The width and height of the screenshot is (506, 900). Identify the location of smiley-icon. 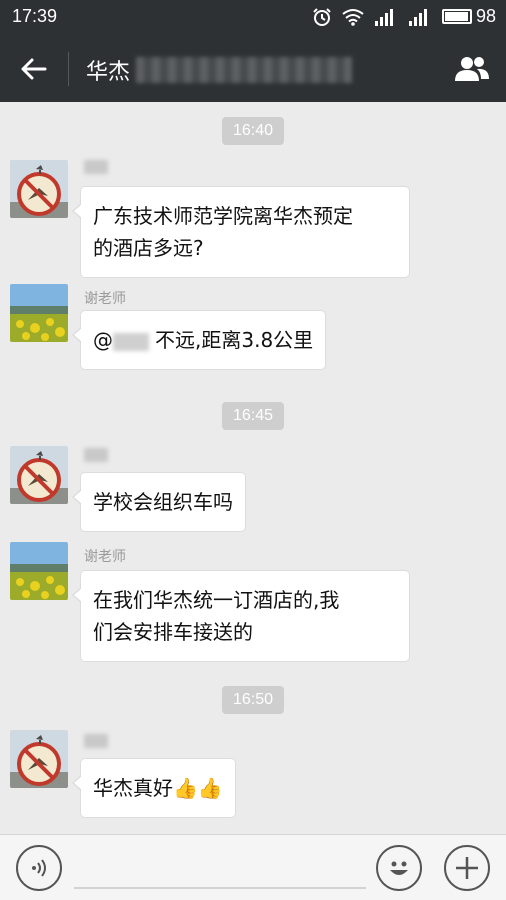
(399, 868).